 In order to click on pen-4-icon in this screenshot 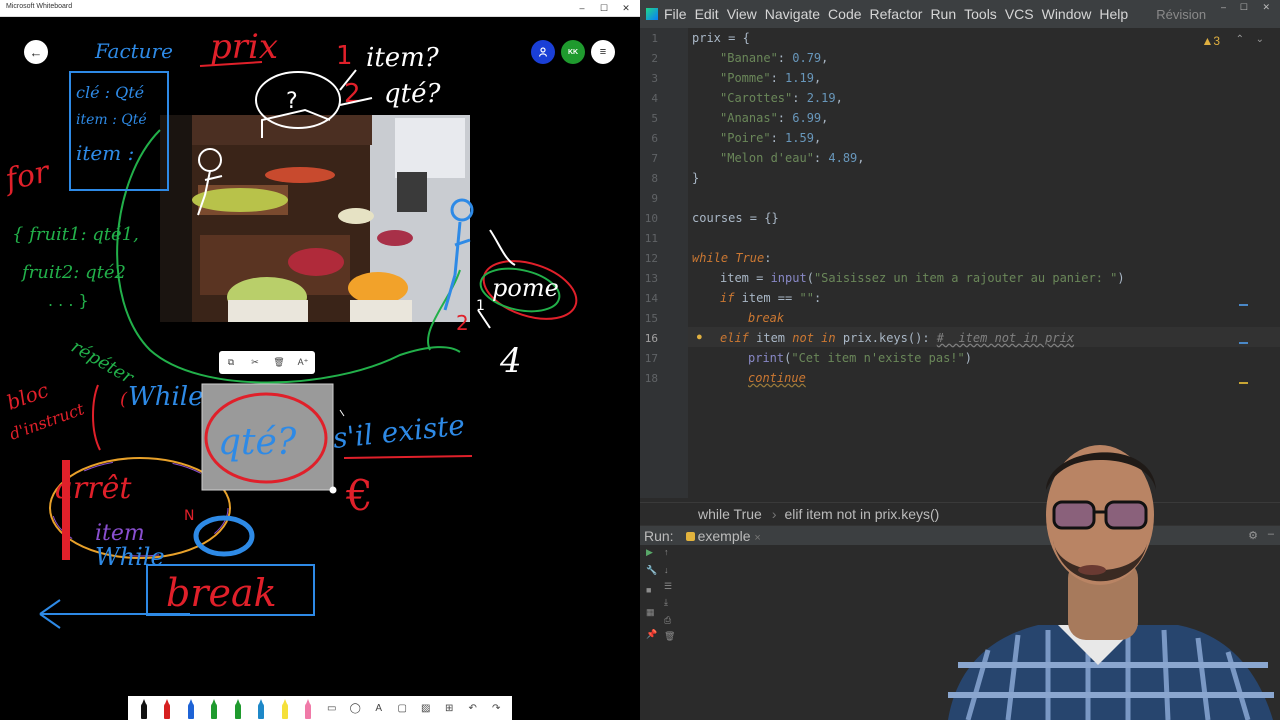, I will do `click(214, 708)`.